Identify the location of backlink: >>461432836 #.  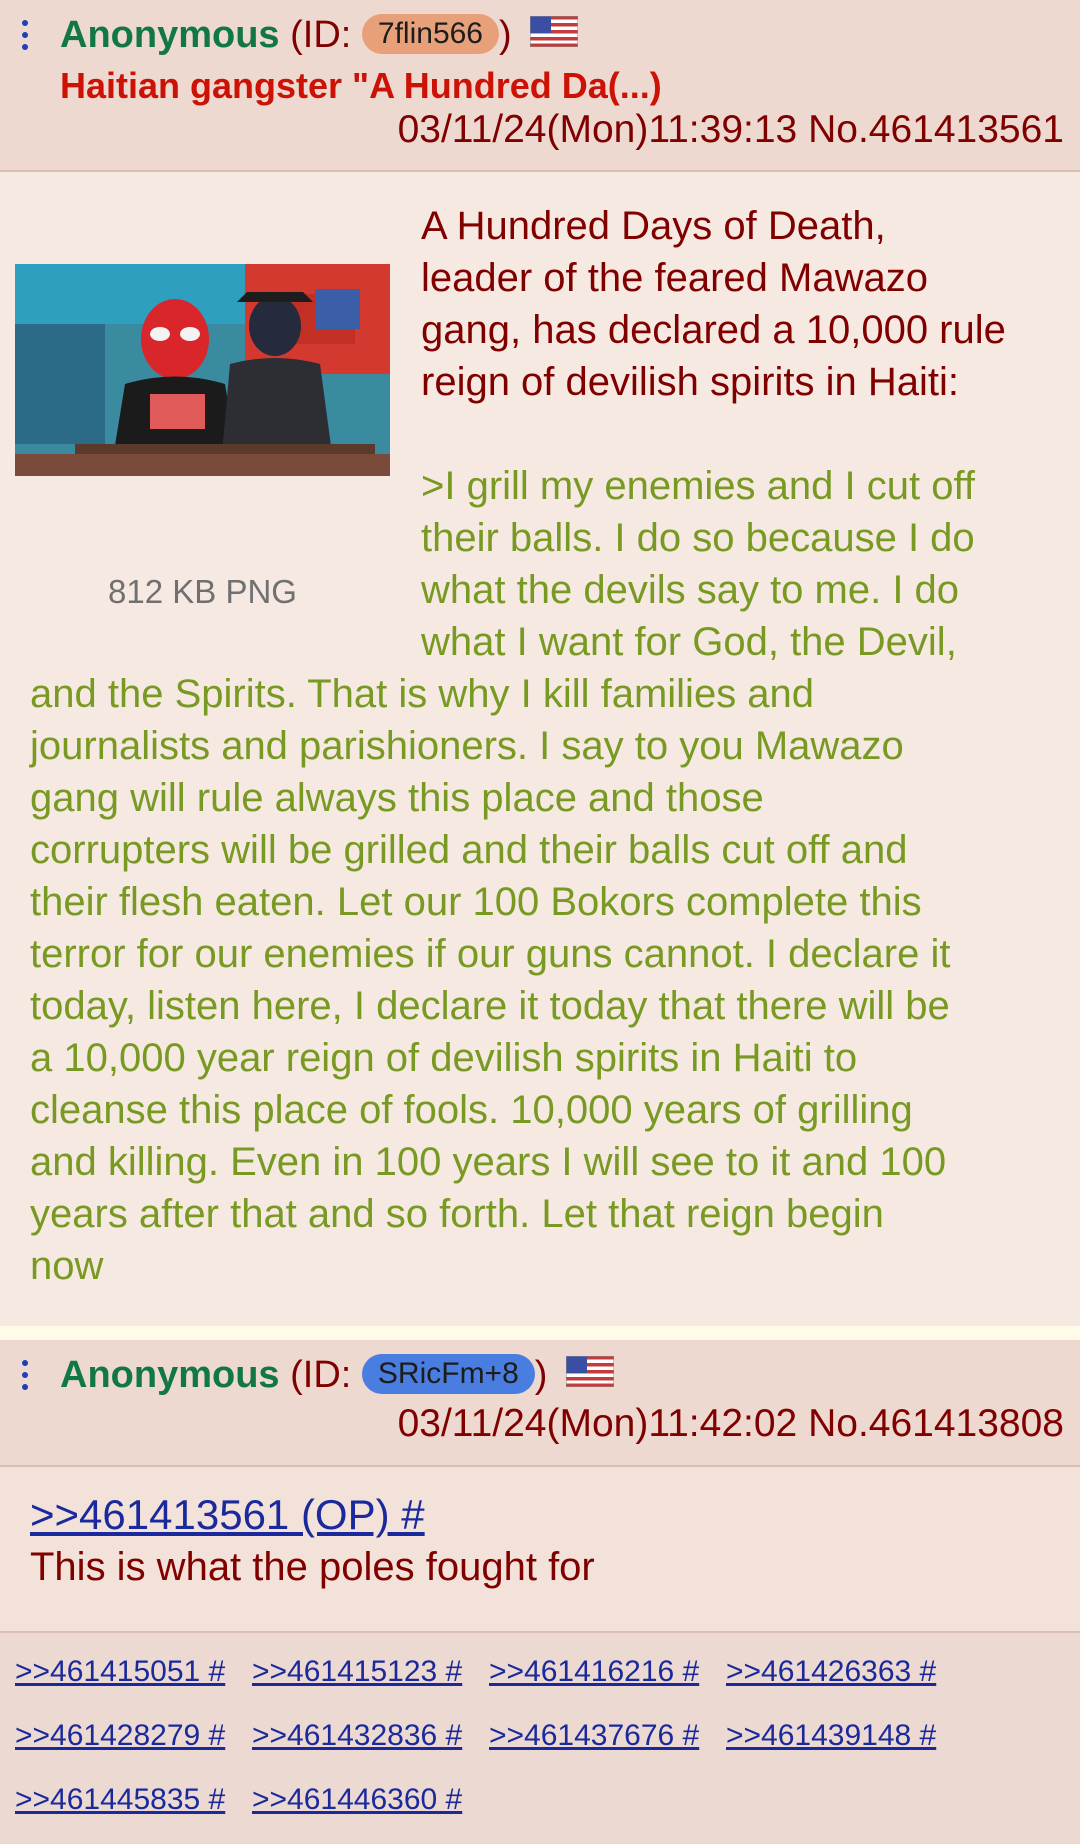
(357, 1736).